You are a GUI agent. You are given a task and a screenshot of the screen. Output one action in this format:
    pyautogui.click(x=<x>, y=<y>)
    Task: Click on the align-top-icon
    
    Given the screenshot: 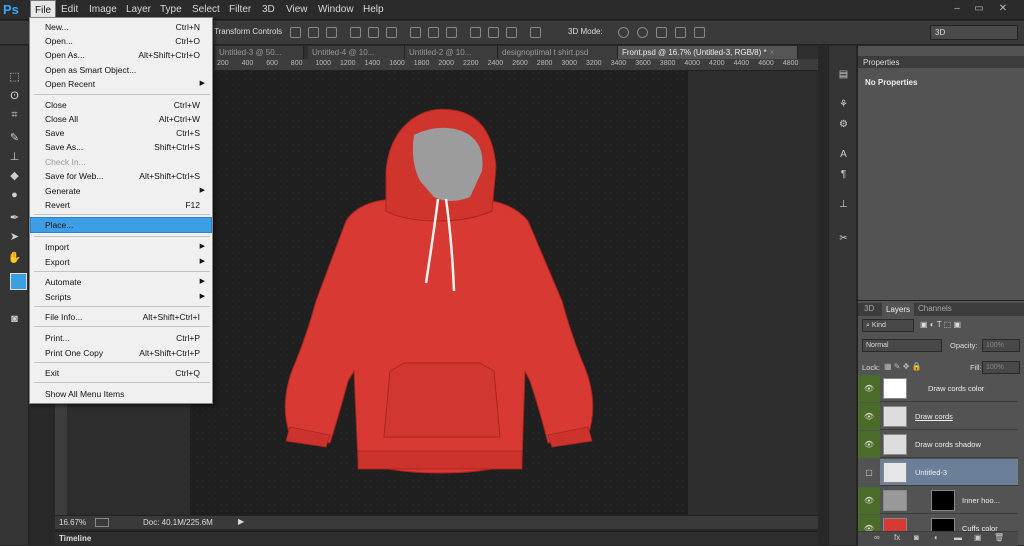 What is the action you would take?
    pyautogui.click(x=295, y=32)
    